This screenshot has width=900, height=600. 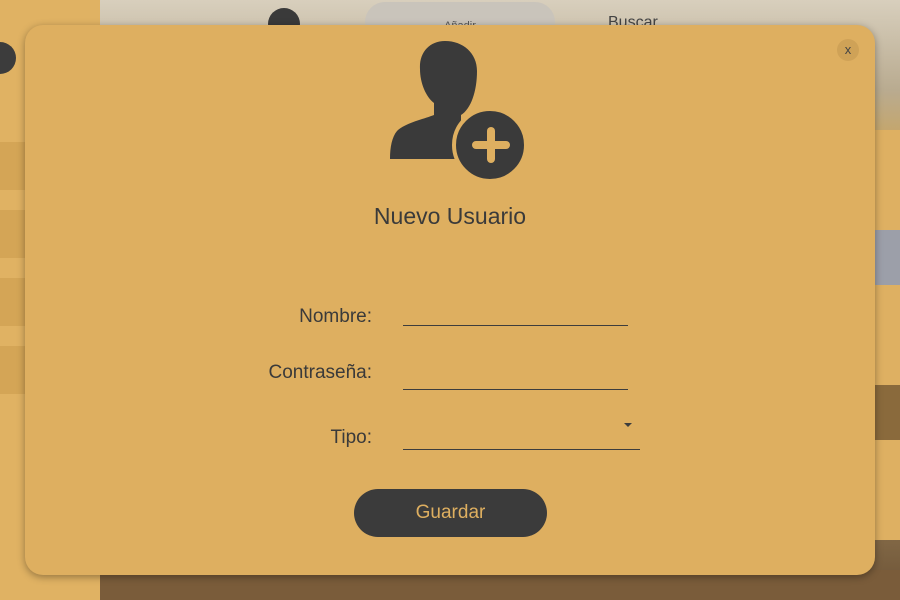 What do you see at coordinates (8, 58) in the screenshot?
I see `sidebar-avatar` at bounding box center [8, 58].